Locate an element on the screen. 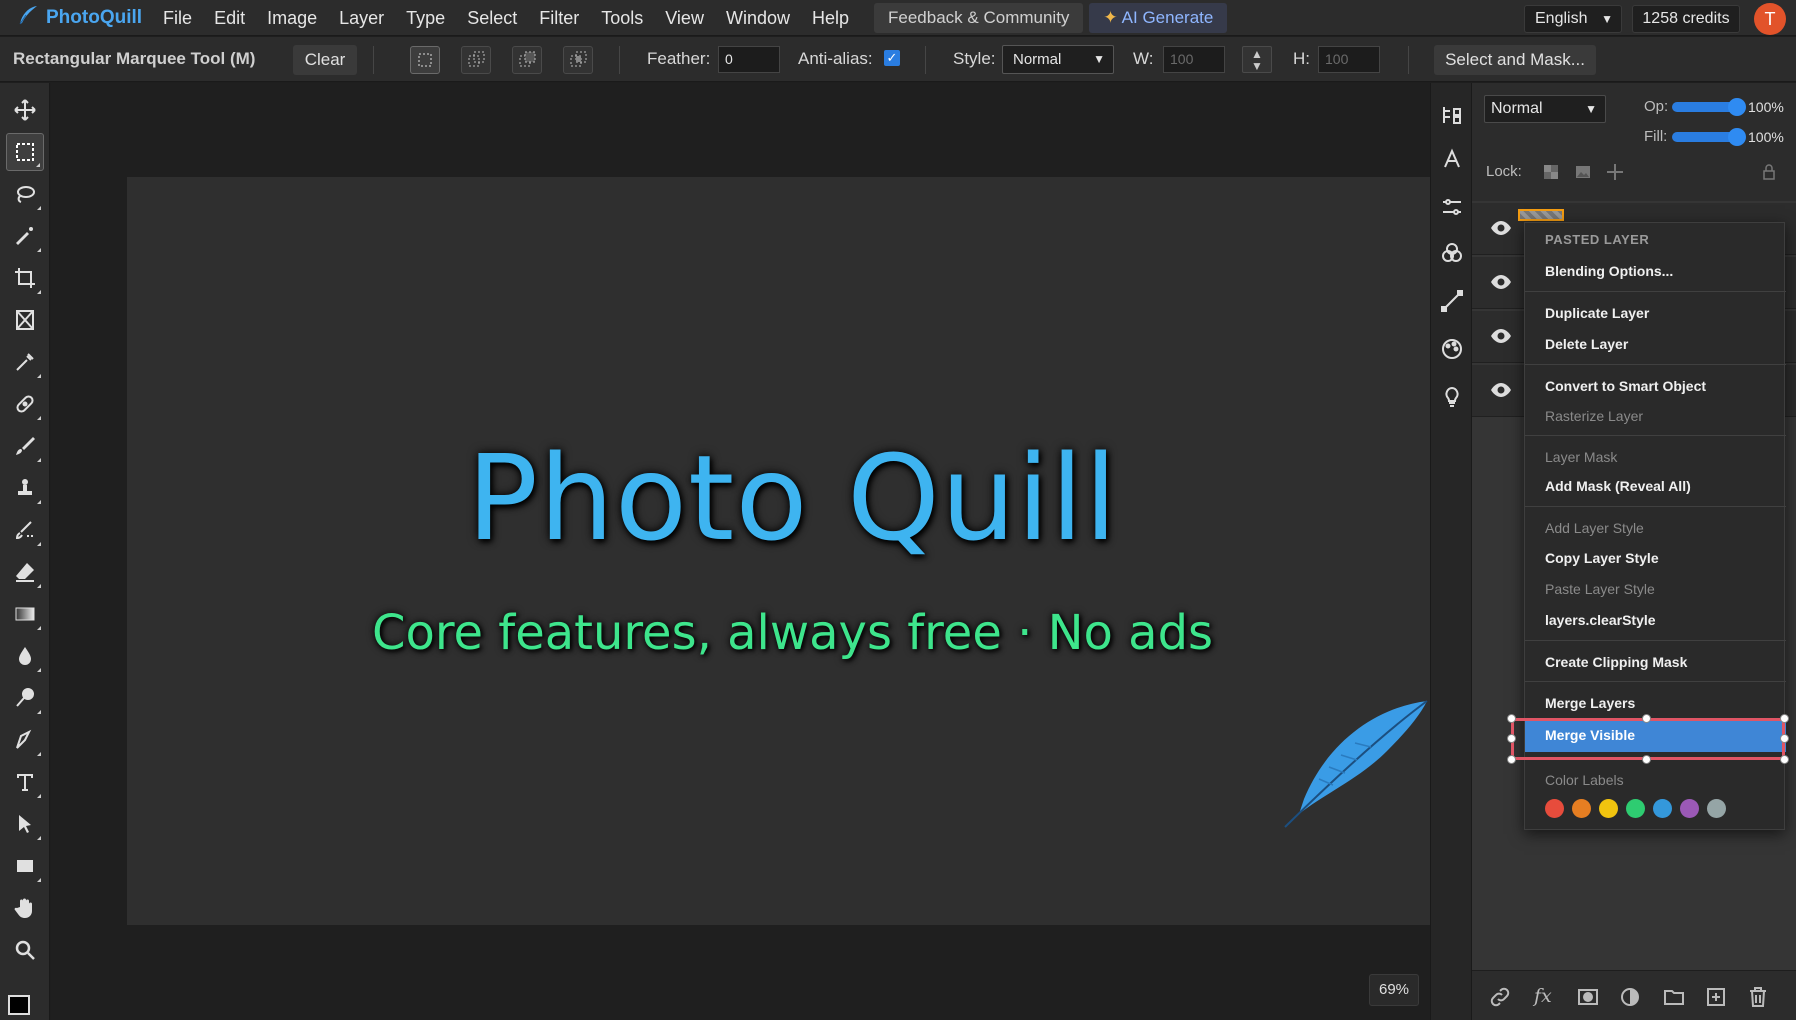 The width and height of the screenshot is (1796, 1020). merge-layers-item: Merge Layers is located at coordinates (1655, 703).